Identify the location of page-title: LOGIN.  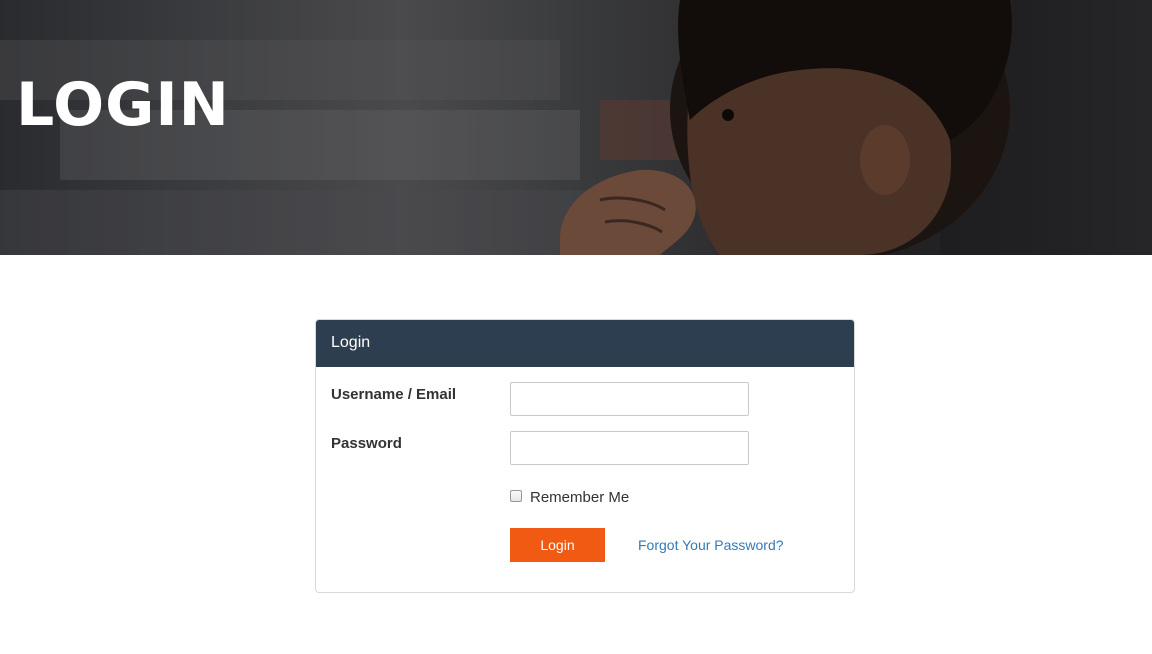
(123, 105).